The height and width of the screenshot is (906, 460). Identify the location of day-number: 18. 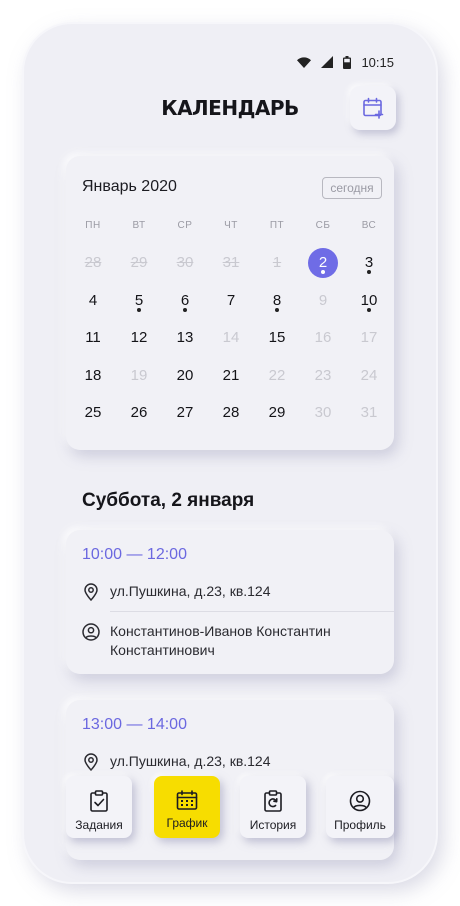
(93, 375).